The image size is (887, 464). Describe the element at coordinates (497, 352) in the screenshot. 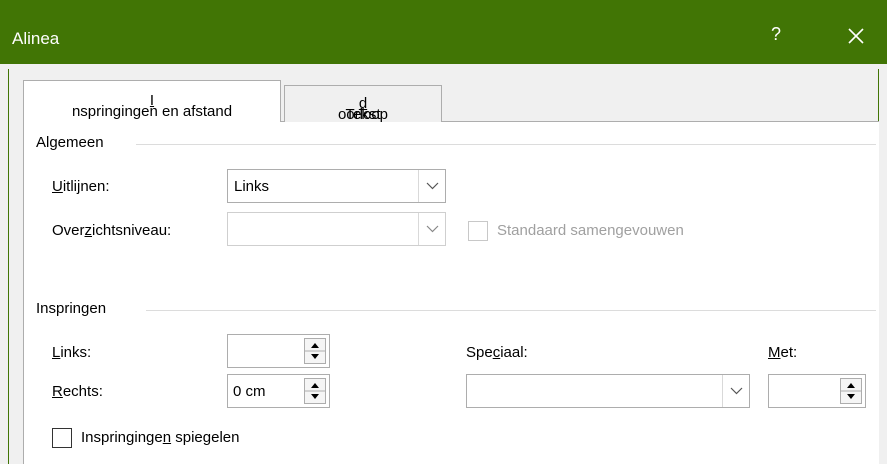

I see `special-label: Speciaal:` at that location.